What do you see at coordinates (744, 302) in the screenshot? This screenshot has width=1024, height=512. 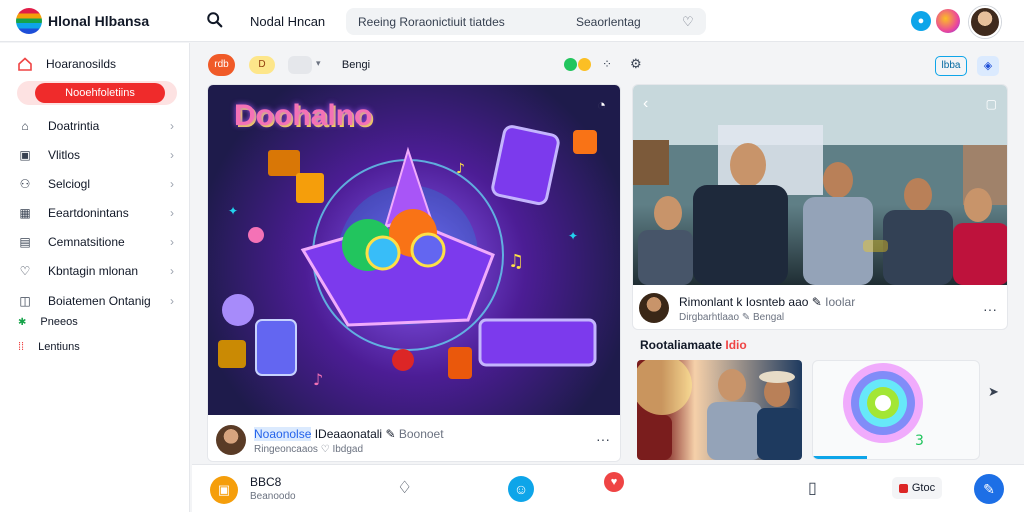 I see `video-title-text: Rimonlant k Iosnteb aao` at bounding box center [744, 302].